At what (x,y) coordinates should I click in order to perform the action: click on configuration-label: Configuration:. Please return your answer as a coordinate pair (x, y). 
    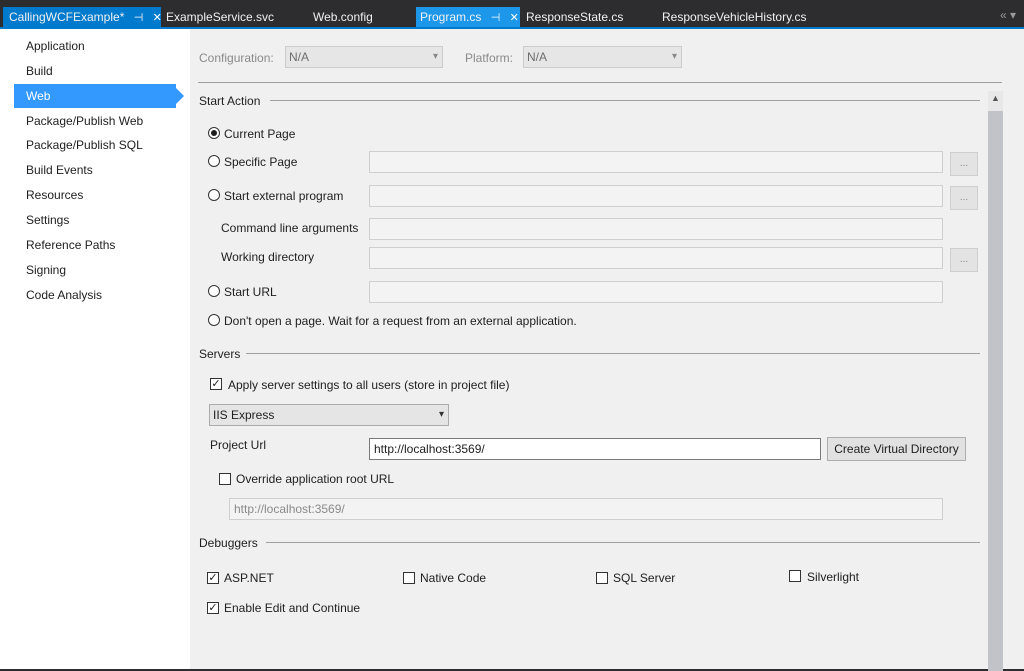
    Looking at the image, I should click on (236, 58).